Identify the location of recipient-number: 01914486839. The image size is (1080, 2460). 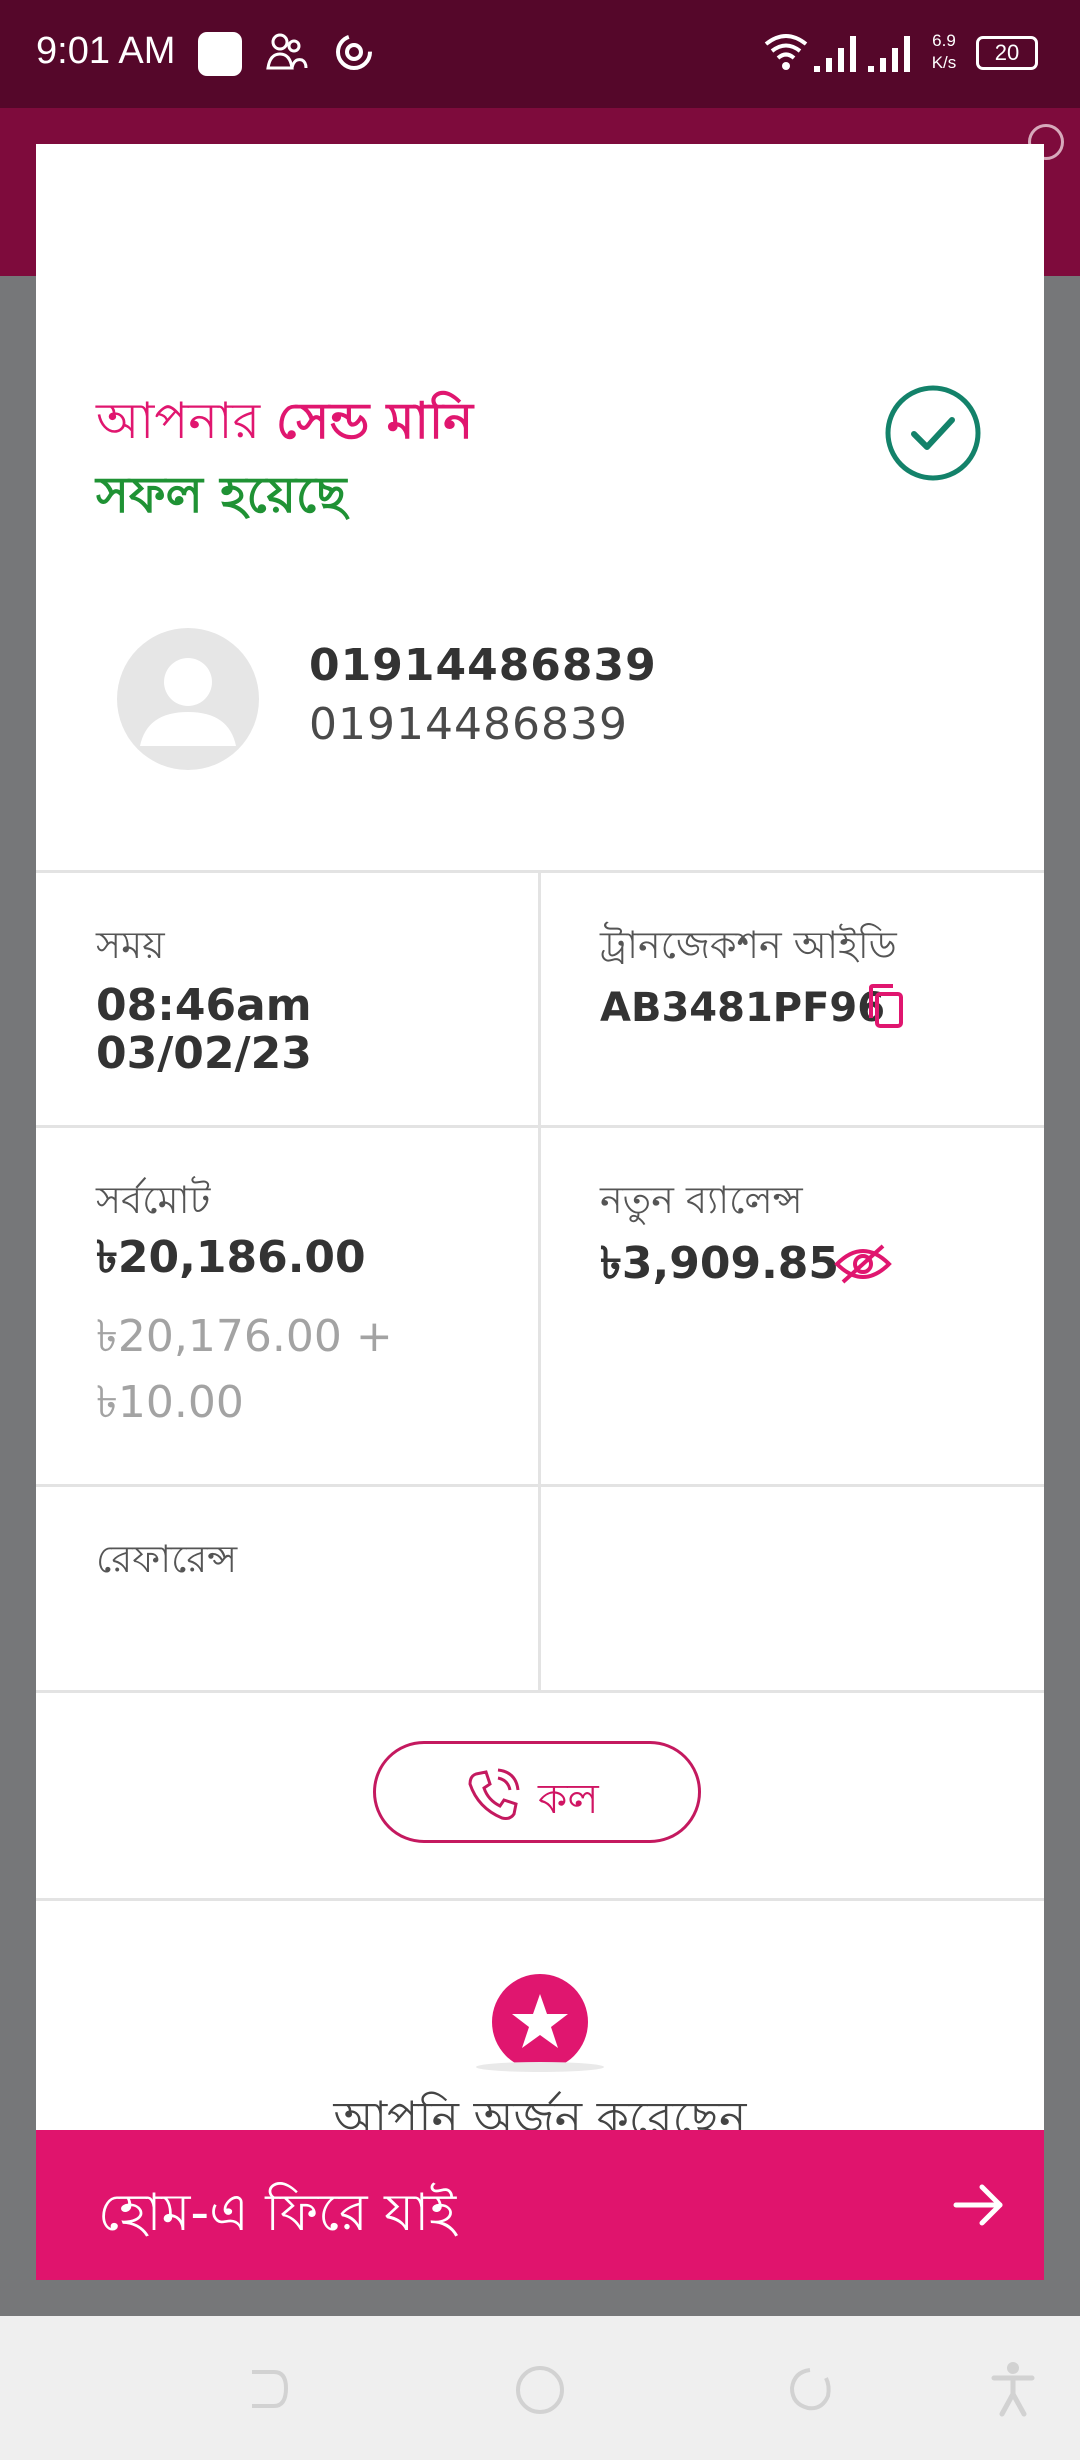
(468, 724).